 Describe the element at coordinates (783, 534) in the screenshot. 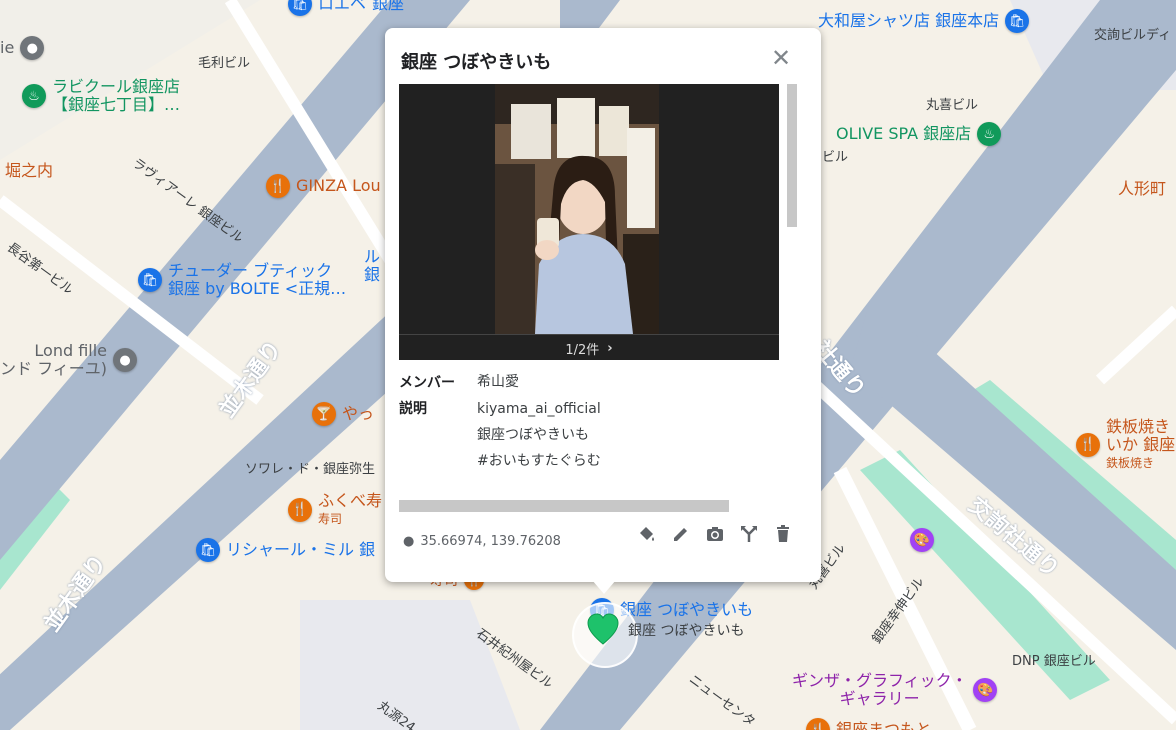

I see `trash-icon` at that location.